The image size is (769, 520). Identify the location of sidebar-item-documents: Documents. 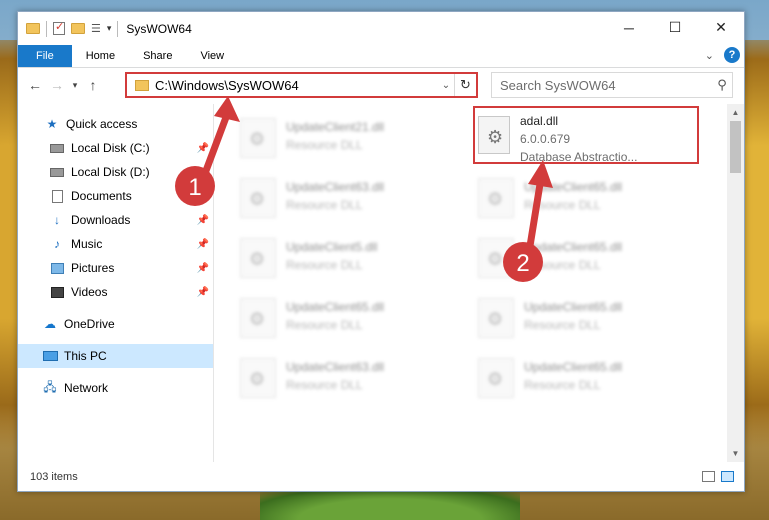
(115, 196).